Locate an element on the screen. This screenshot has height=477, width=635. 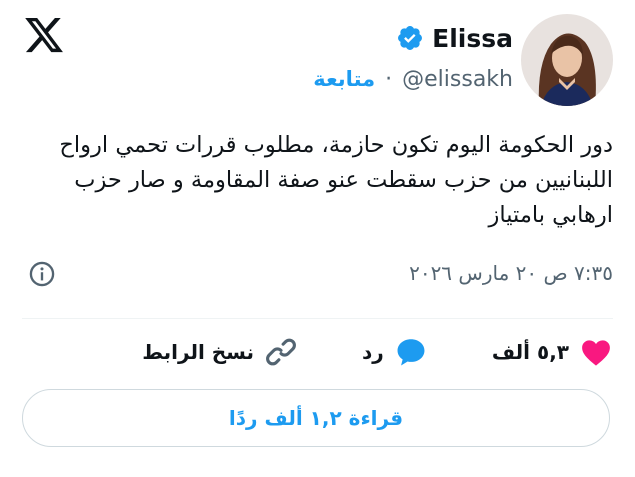
x-logo-icon is located at coordinates (44, 35).